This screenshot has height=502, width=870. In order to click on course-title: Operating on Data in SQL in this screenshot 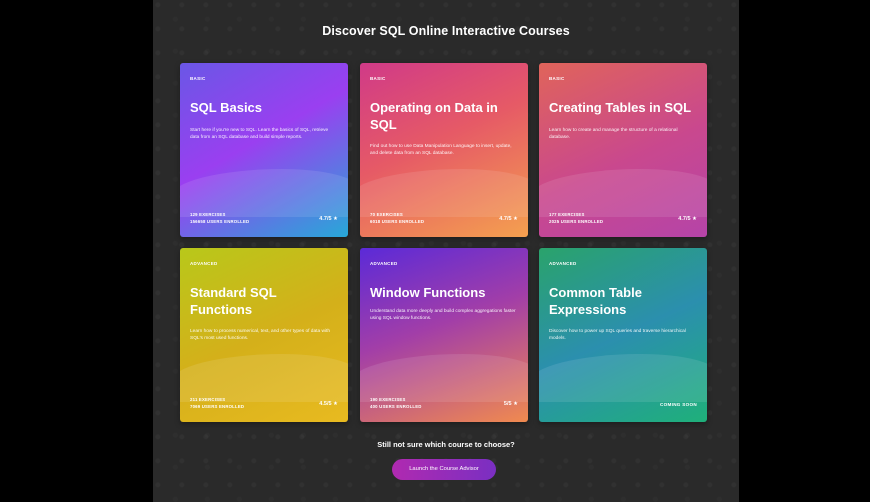, I will do `click(434, 116)`.